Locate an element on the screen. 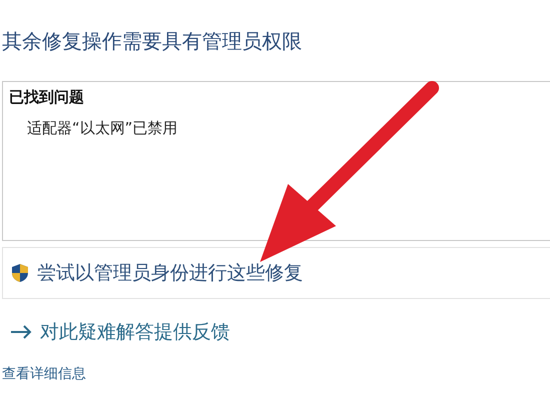 The image size is (550, 400). shield-icon is located at coordinates (20, 273).